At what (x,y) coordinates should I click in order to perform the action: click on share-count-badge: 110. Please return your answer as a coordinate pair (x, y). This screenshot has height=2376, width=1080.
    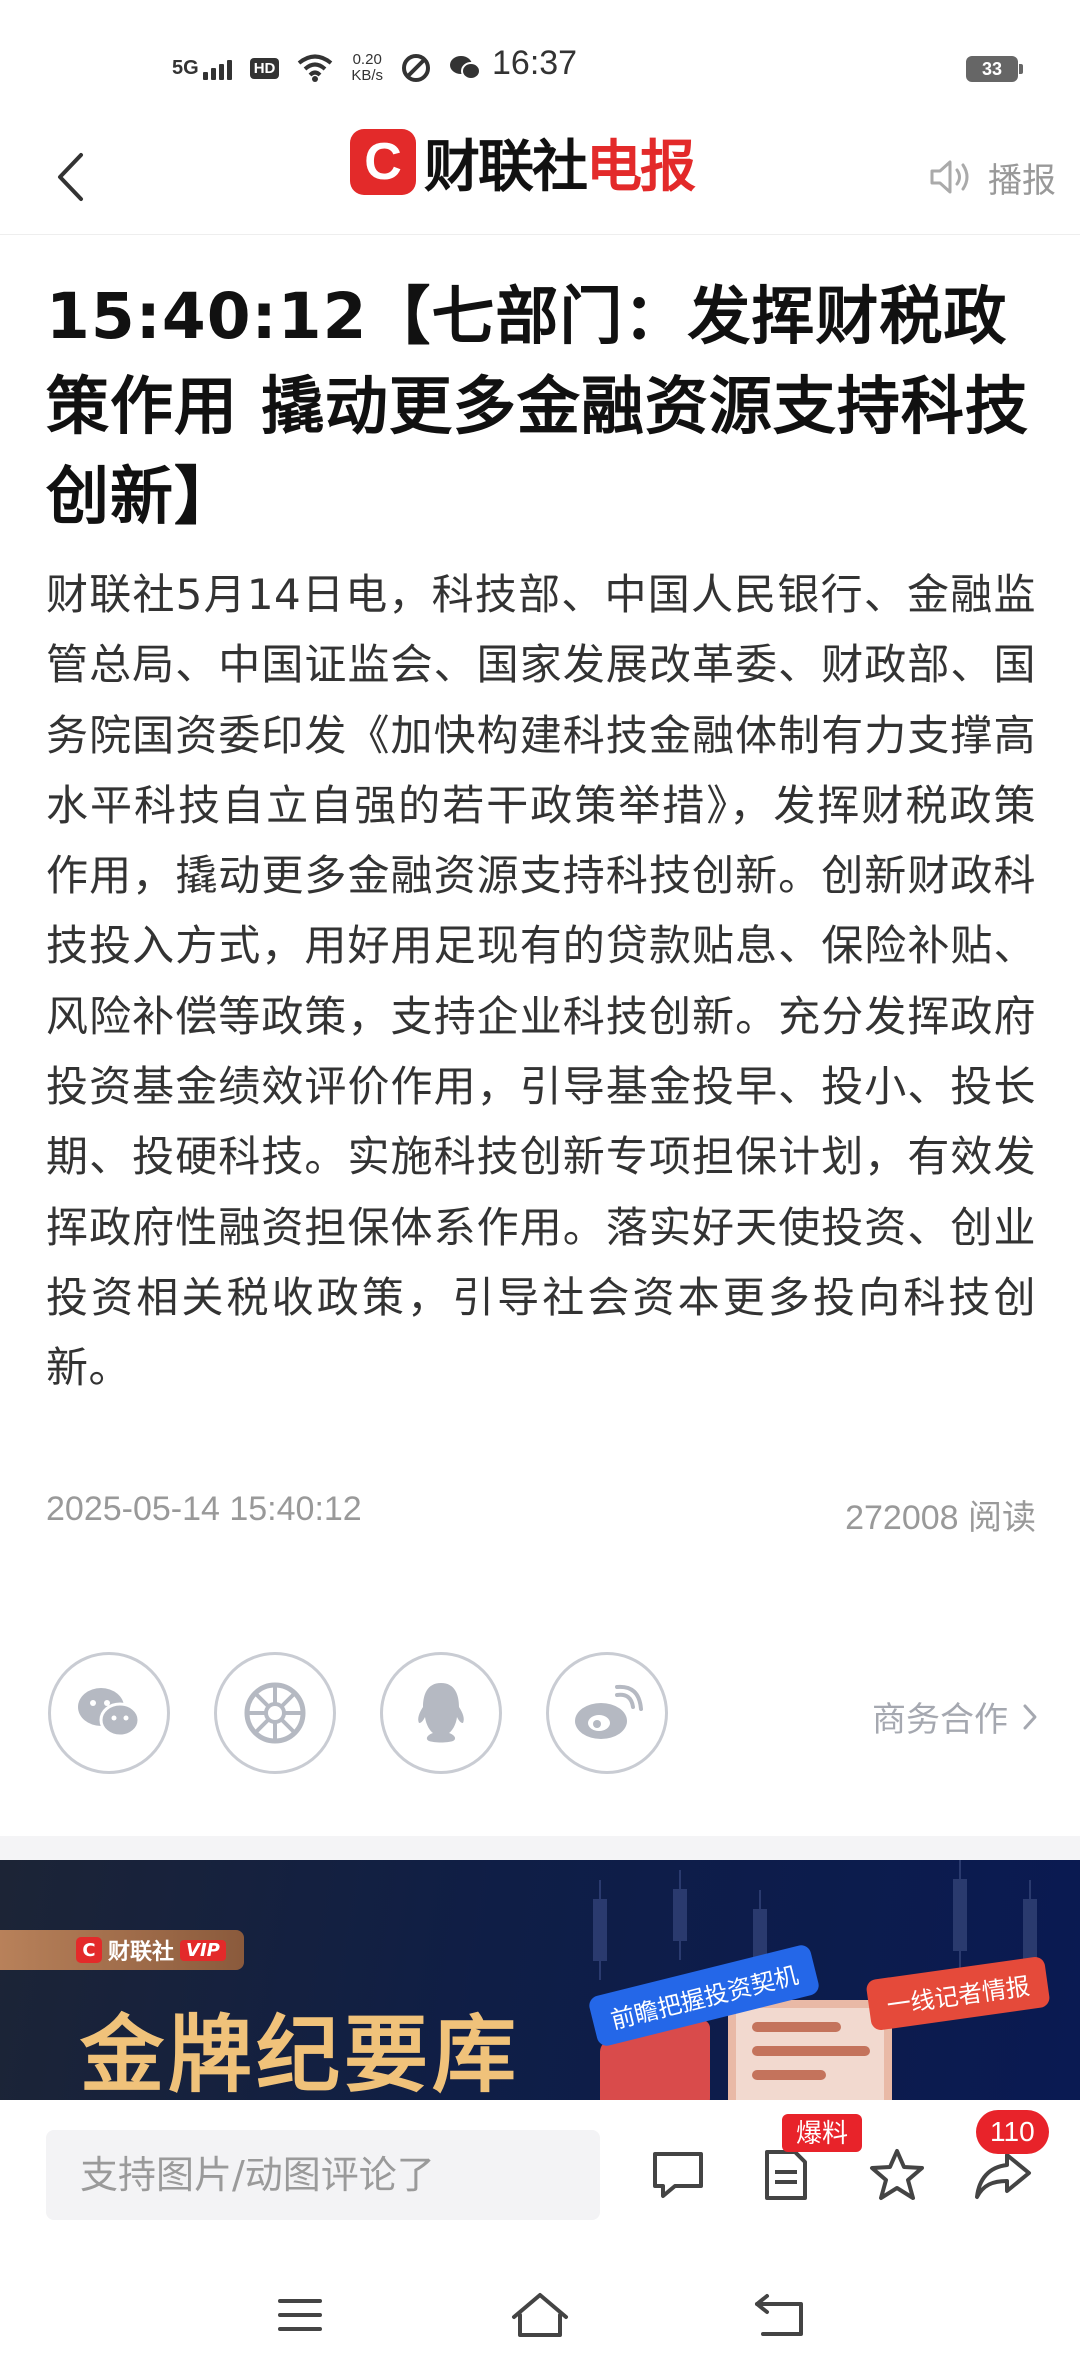
    Looking at the image, I should click on (1012, 2132).